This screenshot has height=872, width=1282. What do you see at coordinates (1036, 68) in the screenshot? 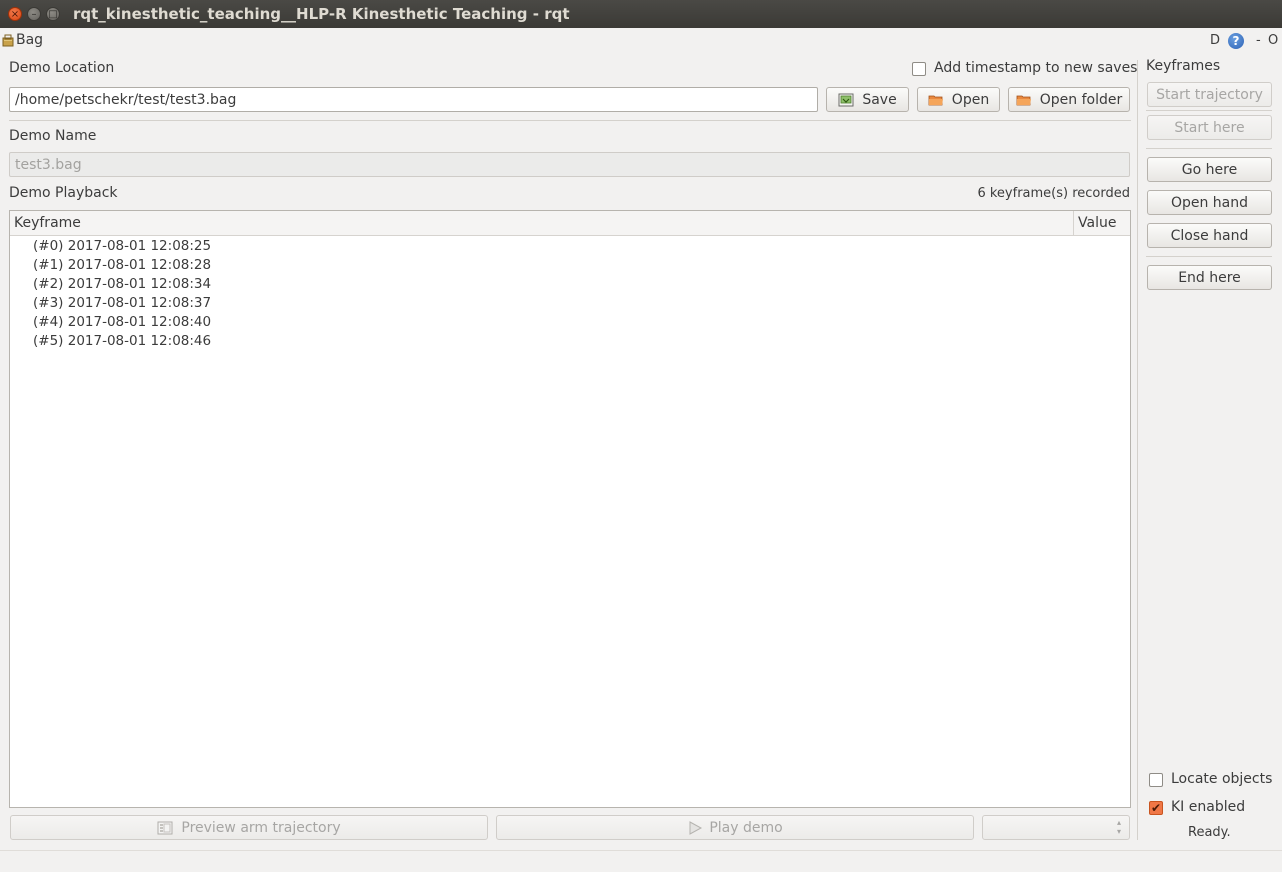
I see `add-timestamp-label: Add timestamp to new saves` at bounding box center [1036, 68].